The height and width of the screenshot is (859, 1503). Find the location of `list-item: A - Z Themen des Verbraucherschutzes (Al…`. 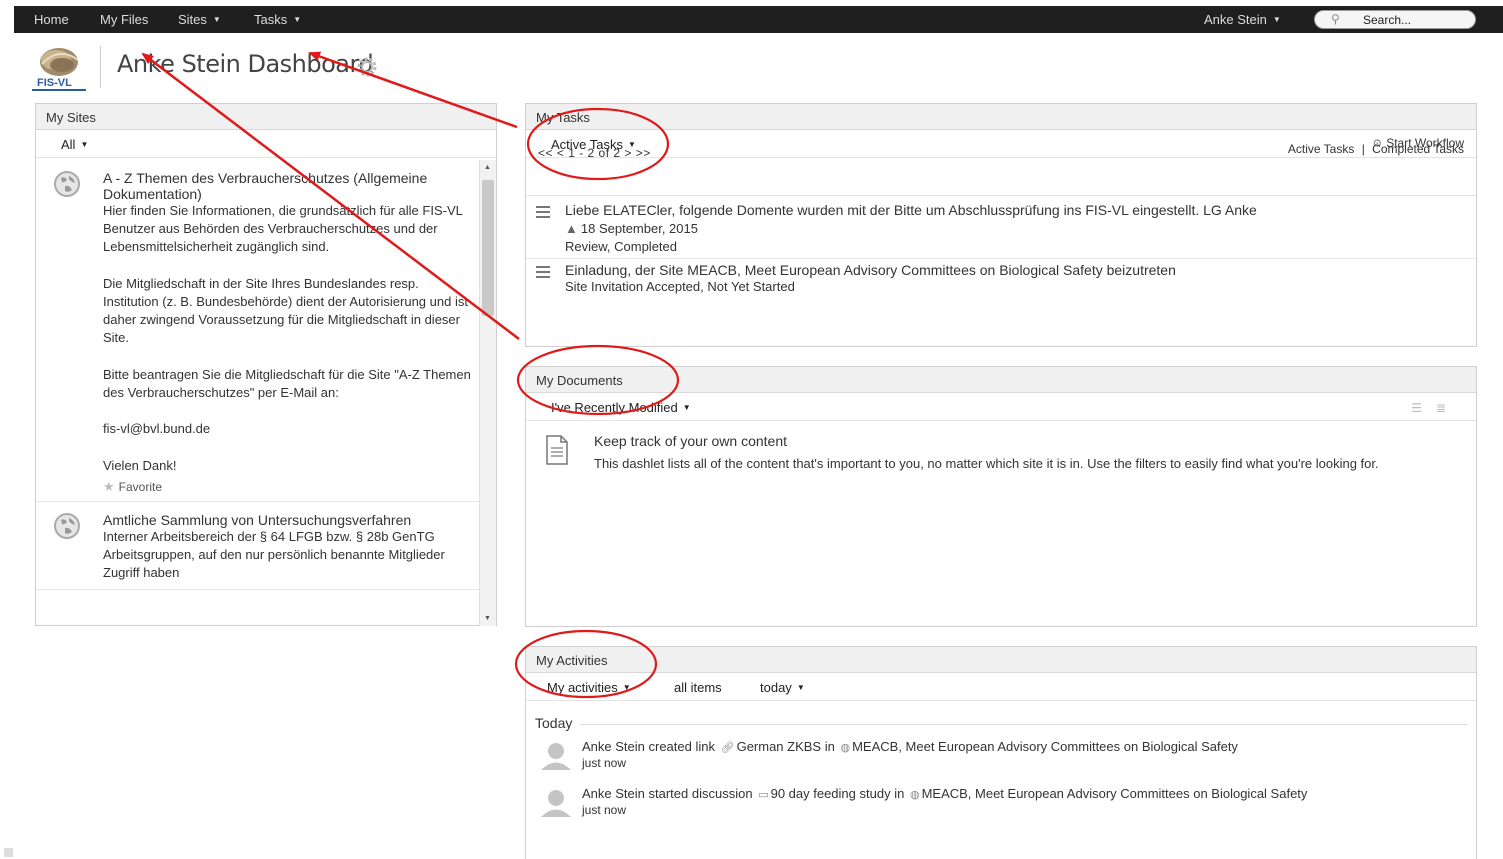

list-item: A - Z Themen des Verbraucherschutzes (Al… is located at coordinates (266, 331).